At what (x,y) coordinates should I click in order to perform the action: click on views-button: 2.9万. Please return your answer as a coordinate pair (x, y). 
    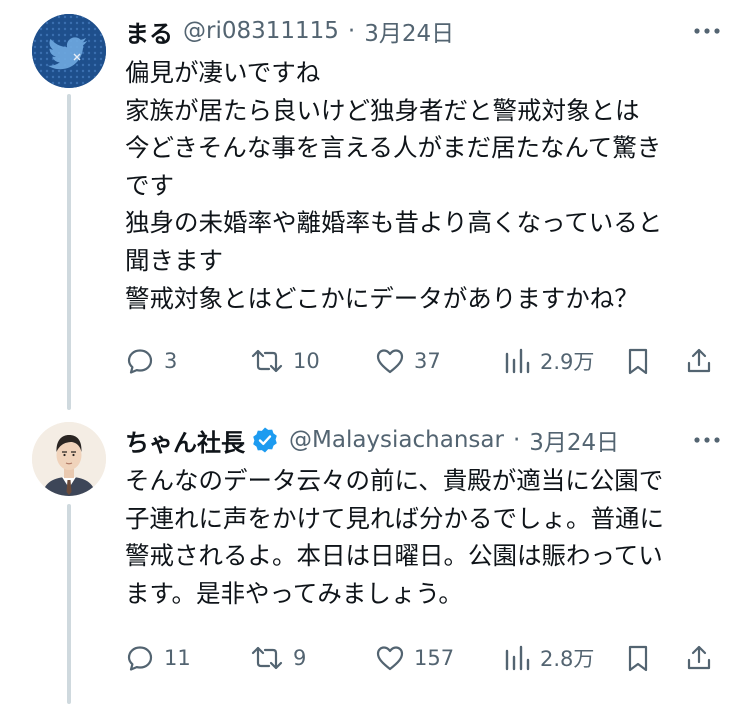
    Looking at the image, I should click on (548, 361).